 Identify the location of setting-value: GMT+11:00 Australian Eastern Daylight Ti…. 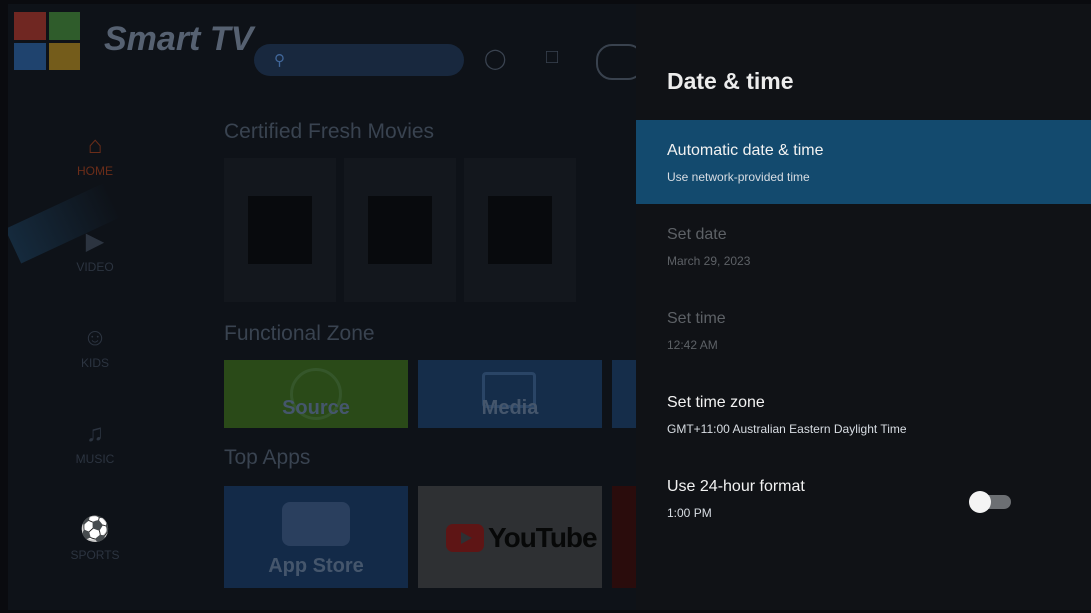
(787, 429).